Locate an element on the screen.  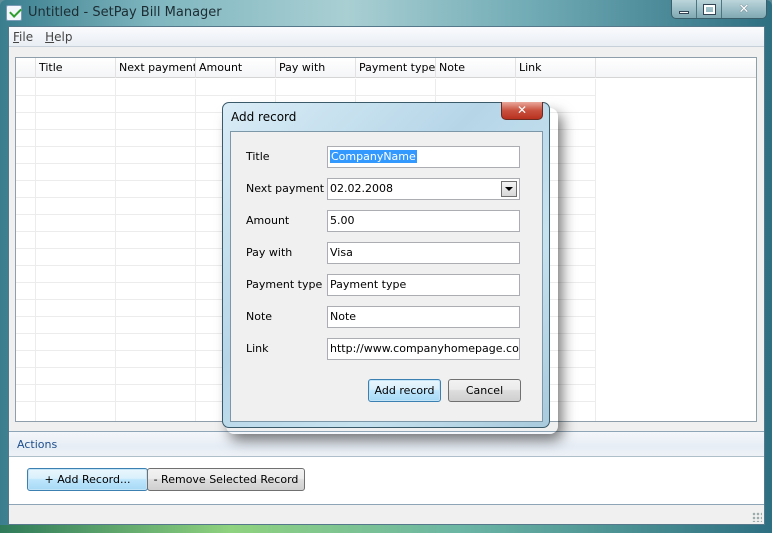
field-amount-label: Amount is located at coordinates (268, 220).